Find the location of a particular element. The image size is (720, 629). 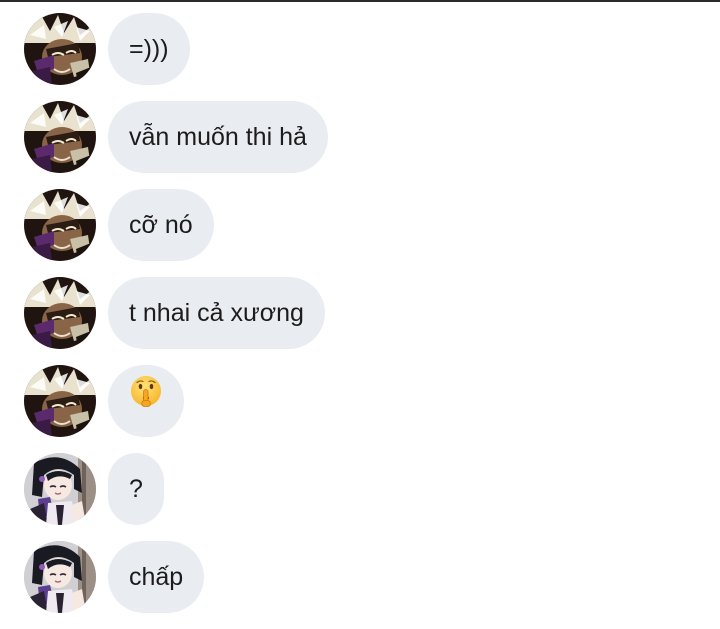

shushing-face-emoji is located at coordinates (146, 400).